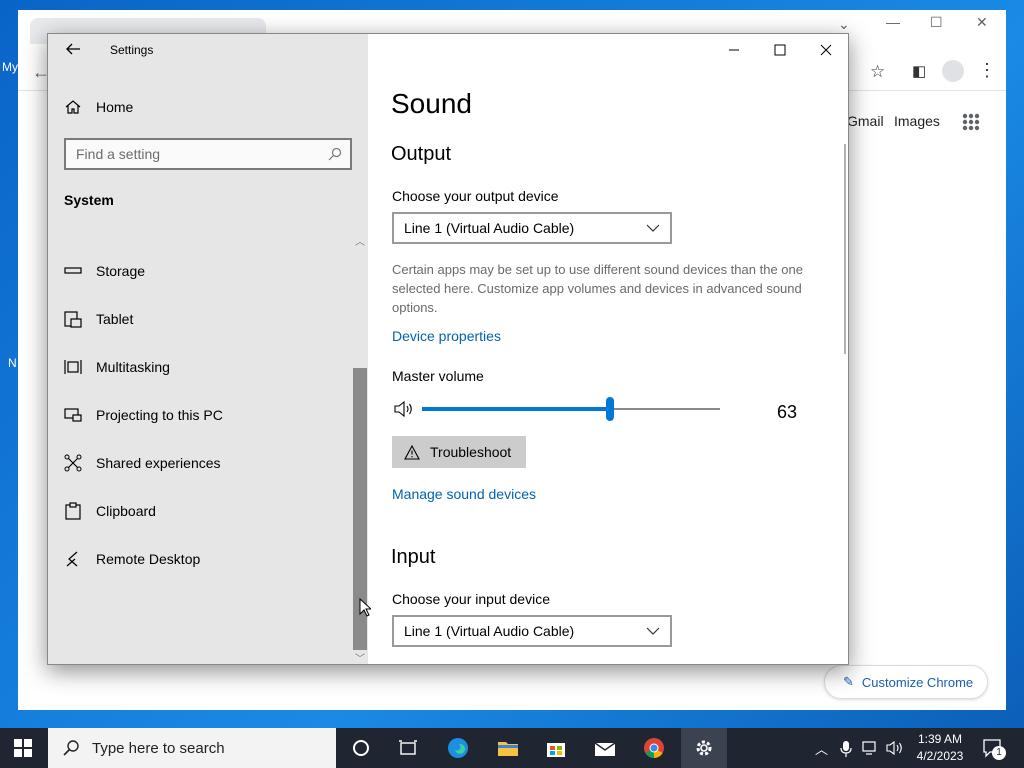  I want to click on show-hidden-icons-icon: ︿, so click(821, 748).